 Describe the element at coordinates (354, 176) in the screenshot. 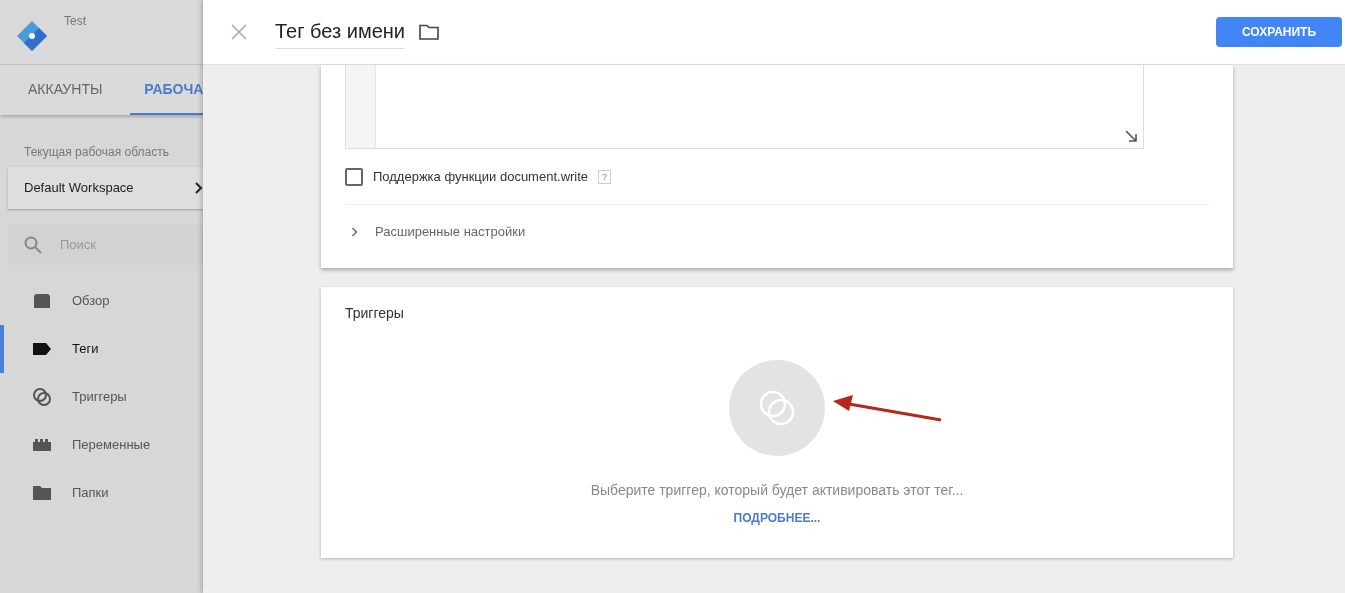

I see `checkbox` at that location.